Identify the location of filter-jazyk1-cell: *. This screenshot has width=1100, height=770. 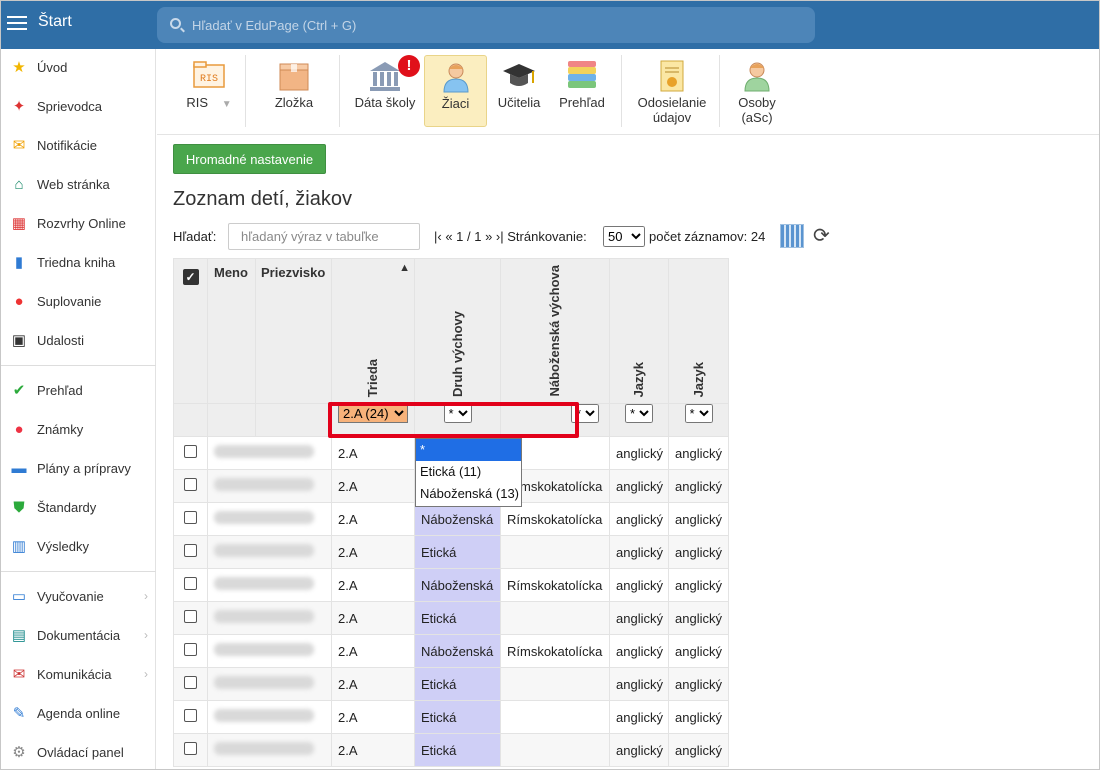
(639, 420).